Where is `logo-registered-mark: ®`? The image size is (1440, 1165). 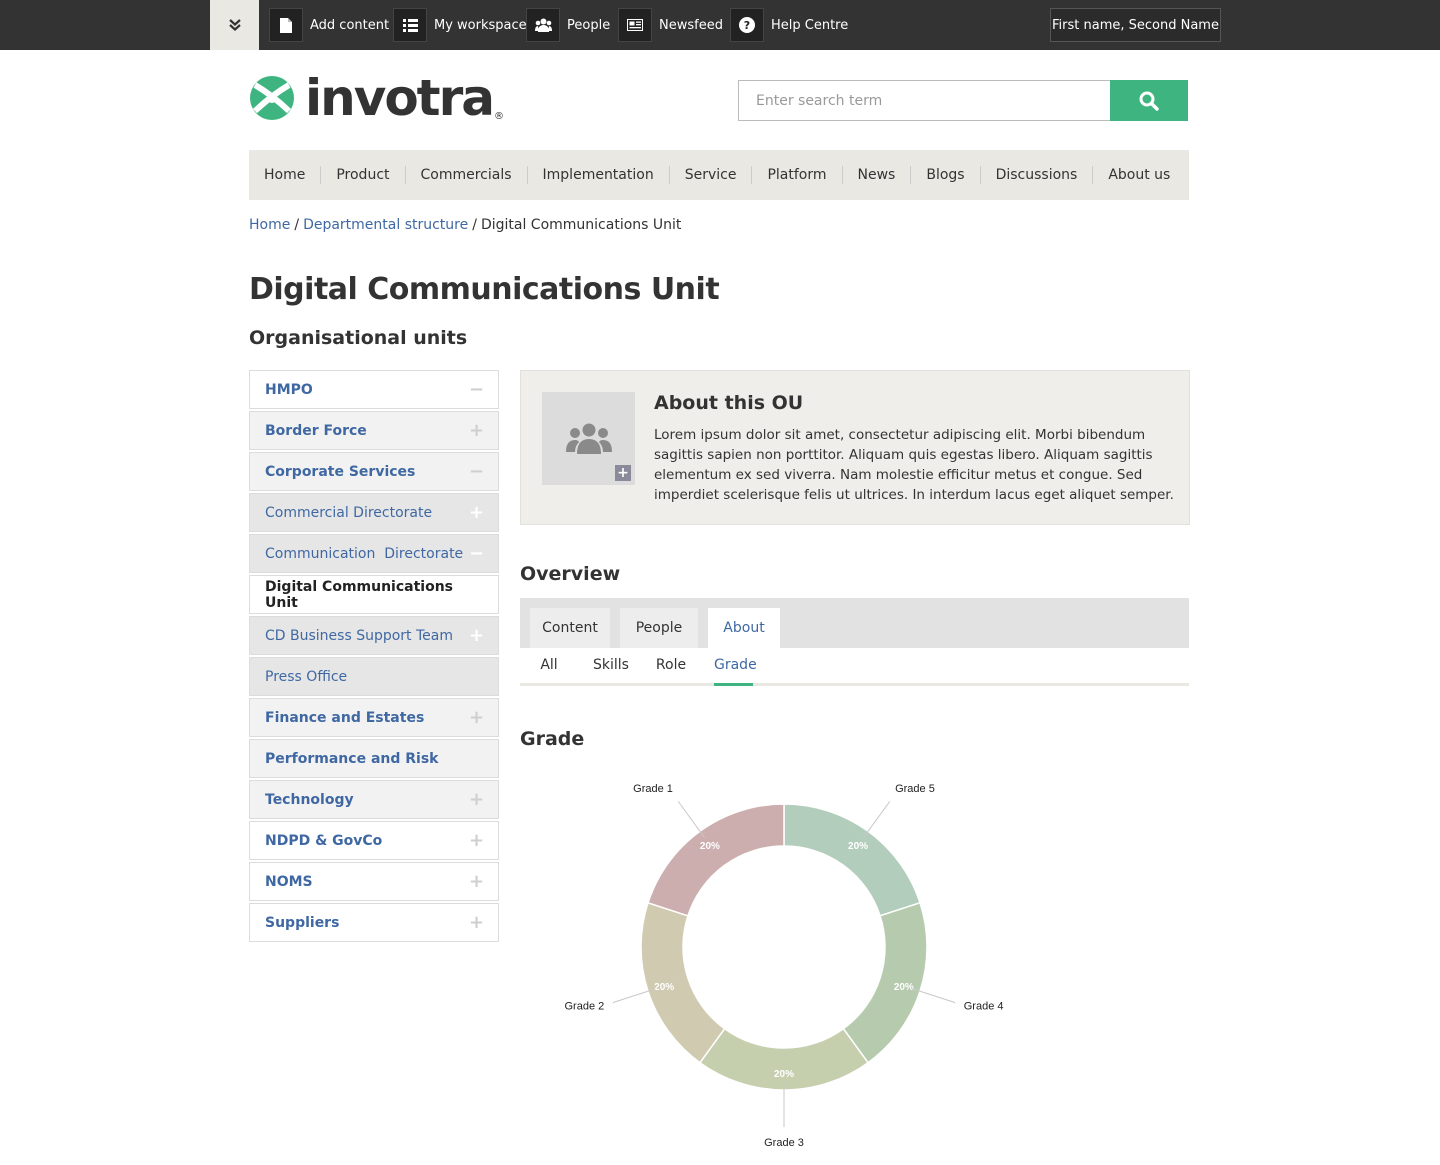 logo-registered-mark: ® is located at coordinates (498, 116).